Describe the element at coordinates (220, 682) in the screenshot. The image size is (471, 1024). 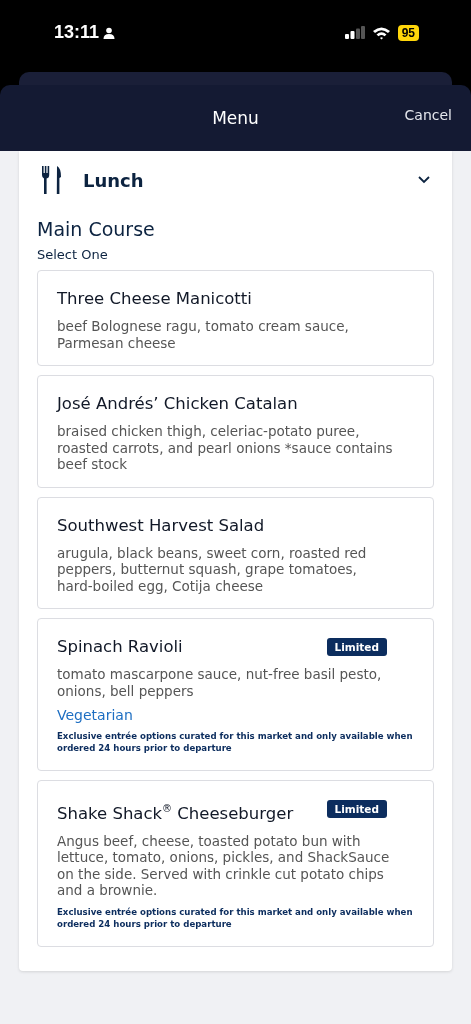
I see `item-description: tomato mascarpone sauce, nut-free basil pesto, onions, bell peppers` at that location.